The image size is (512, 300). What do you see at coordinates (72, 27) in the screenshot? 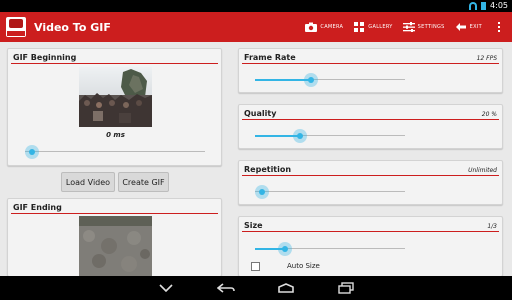
I see `app-title: Video To GIF` at bounding box center [72, 27].